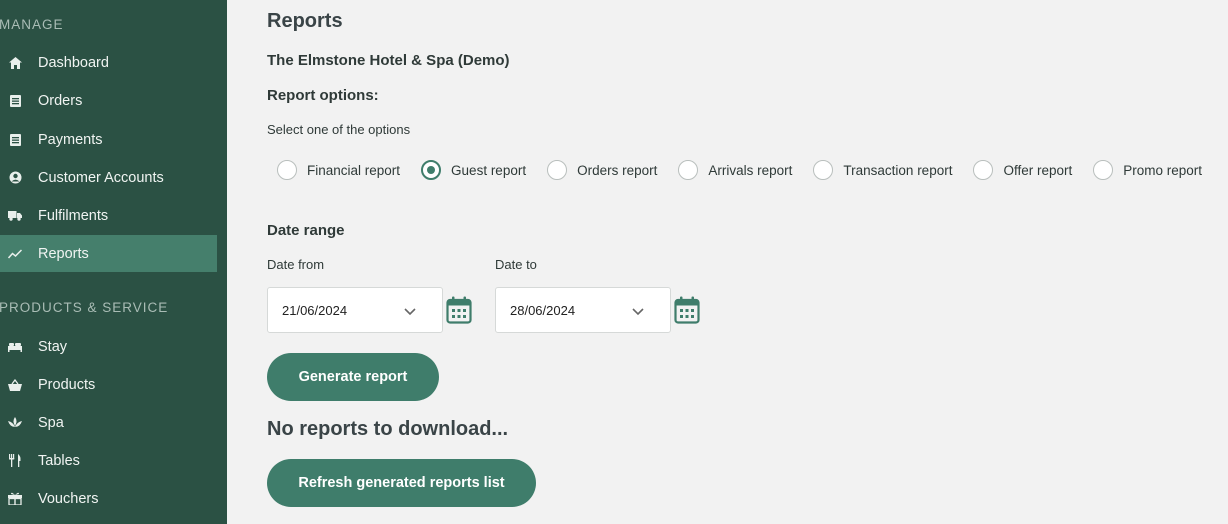 The height and width of the screenshot is (524, 1228). What do you see at coordinates (354, 170) in the screenshot?
I see `radio-label: Financial report` at bounding box center [354, 170].